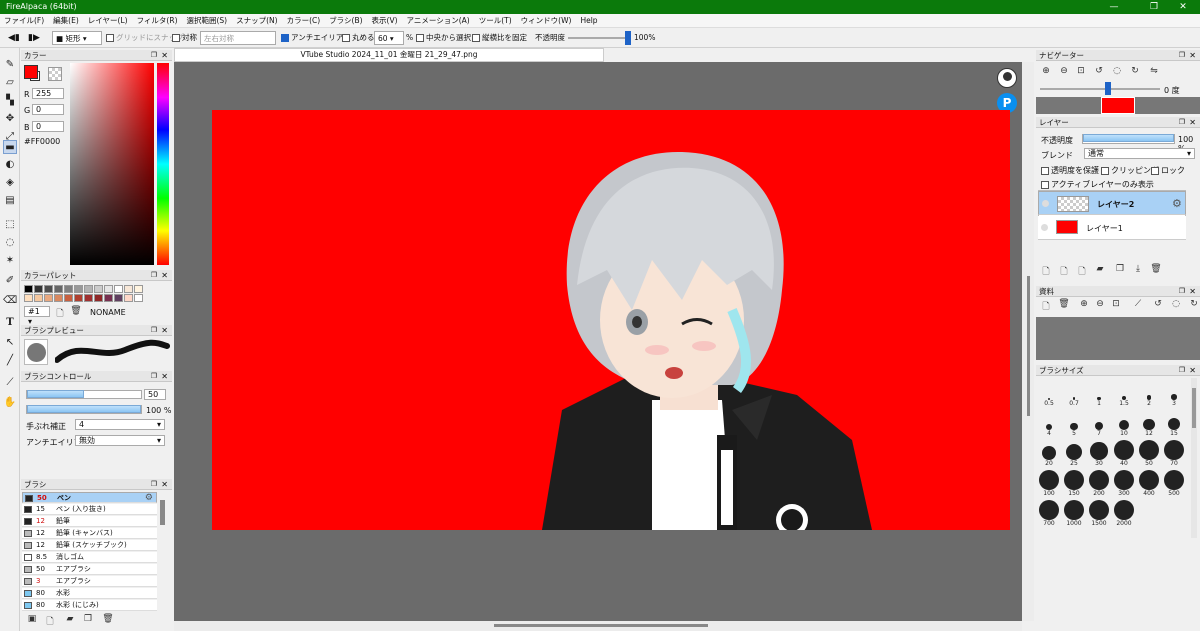 This screenshot has height=631, width=1200. Describe the element at coordinates (389, 55) in the screenshot. I see `document-tab: VTube Studio 2024_11_01 金曜日 21_29_47.png` at that location.